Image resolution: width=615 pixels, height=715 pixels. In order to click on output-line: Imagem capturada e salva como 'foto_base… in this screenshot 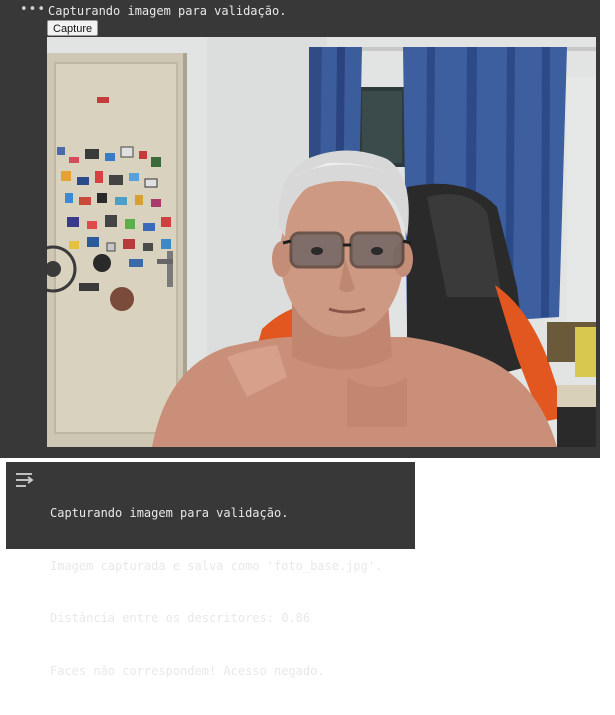, I will do `click(216, 565)`.